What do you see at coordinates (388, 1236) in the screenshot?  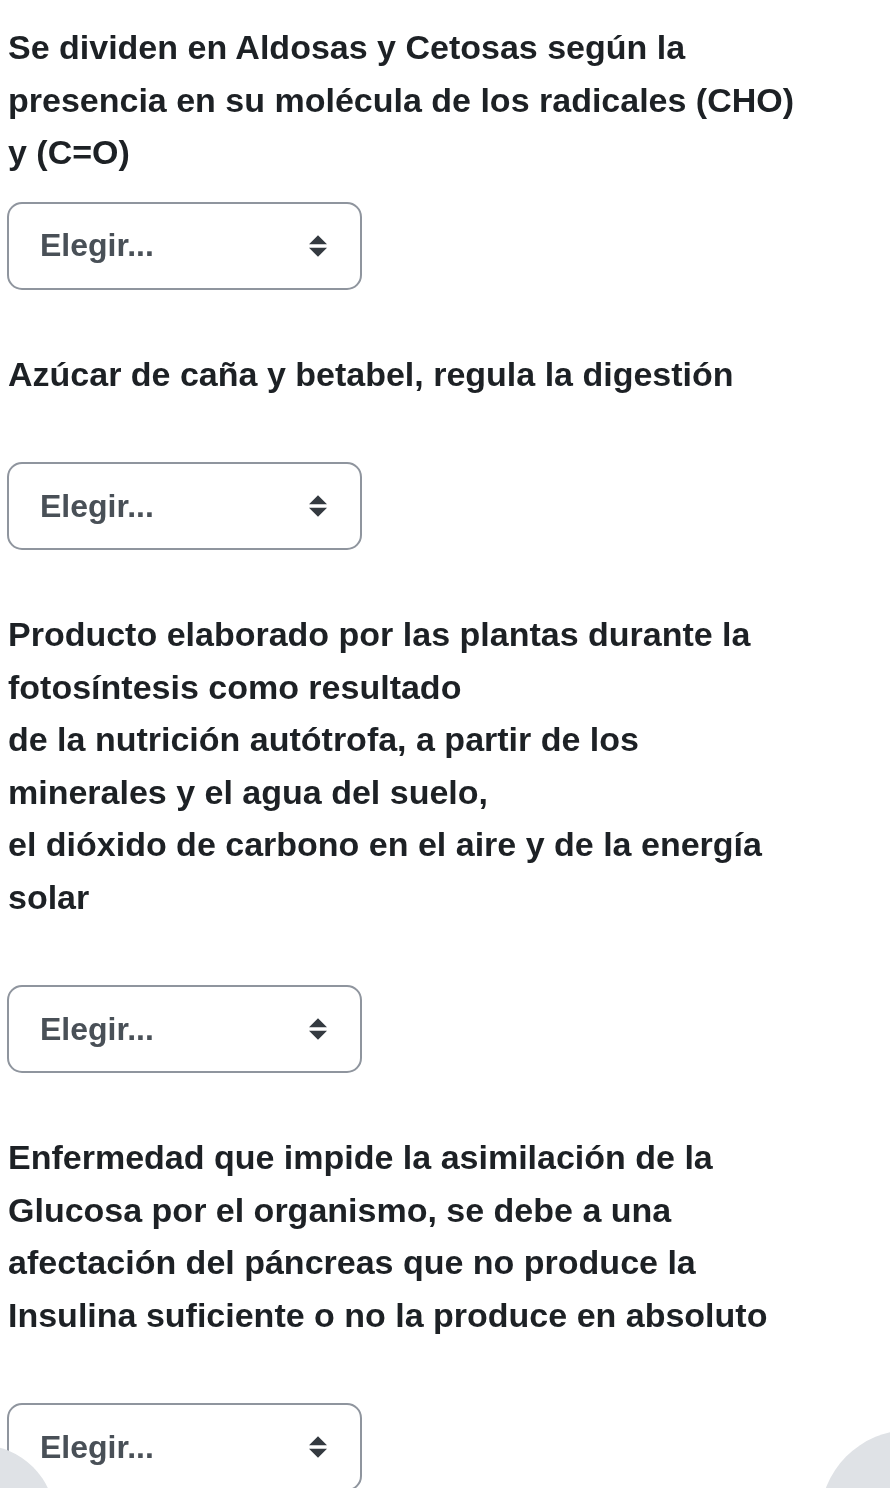 I see `question-text: Enfermedad que impide la asimilación de la Glucosa por el organismo, se debe a una afectación del páncreas que no produce la Insulina suficiente o no la produce en absoluto` at bounding box center [388, 1236].